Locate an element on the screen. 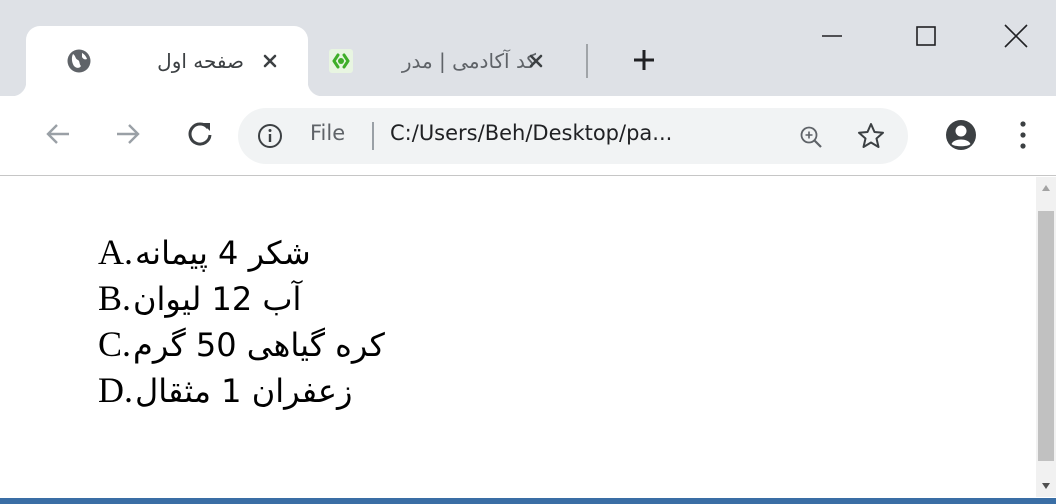 Image resolution: width=1056 pixels, height=504 pixels. list-item: B. آب 12 لیوان is located at coordinates (241, 298).